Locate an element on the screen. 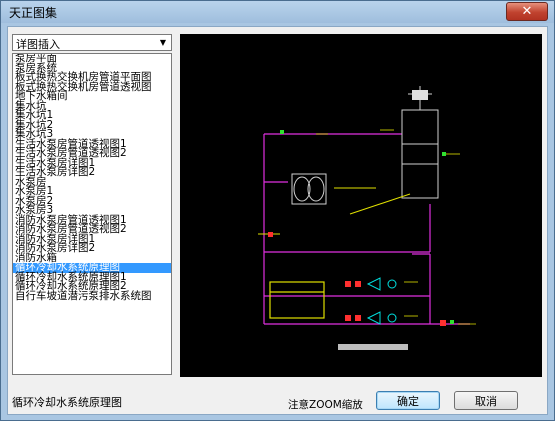  category-dropdown: 详图插入 ▼ is located at coordinates (92, 42).